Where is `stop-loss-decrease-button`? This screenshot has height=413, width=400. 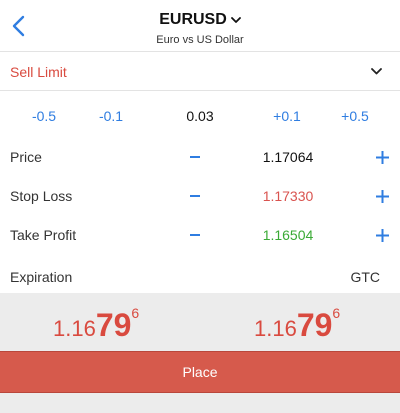 stop-loss-decrease-button is located at coordinates (195, 196).